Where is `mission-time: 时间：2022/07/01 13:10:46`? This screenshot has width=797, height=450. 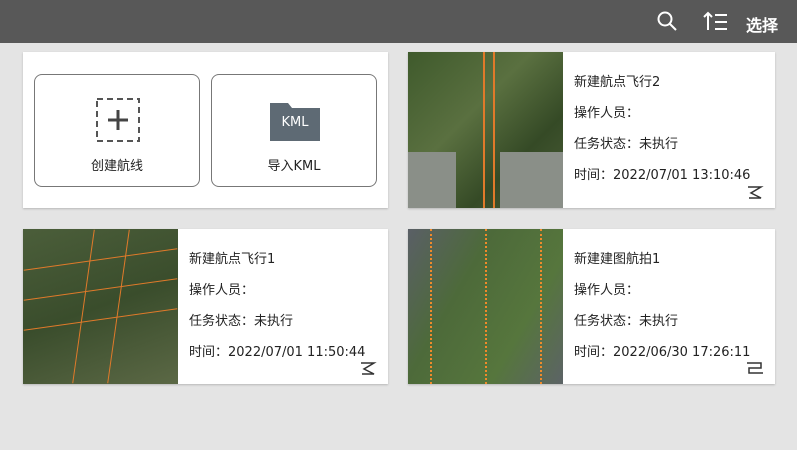
mission-time: 时间：2022/07/01 13:10:46 is located at coordinates (662, 175).